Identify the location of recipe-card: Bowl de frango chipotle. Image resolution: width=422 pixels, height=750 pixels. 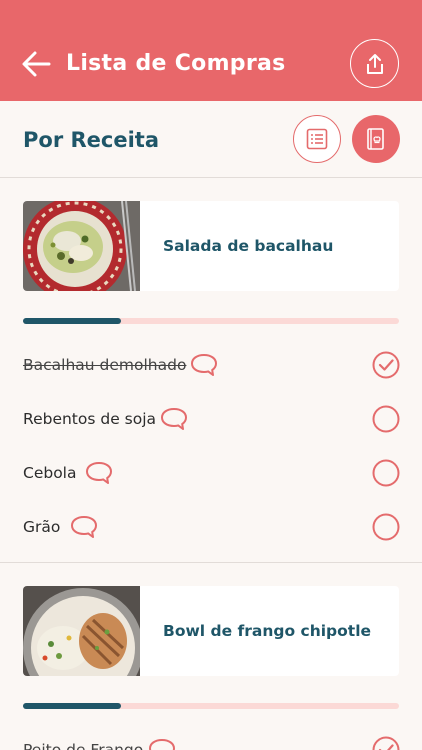
(211, 631).